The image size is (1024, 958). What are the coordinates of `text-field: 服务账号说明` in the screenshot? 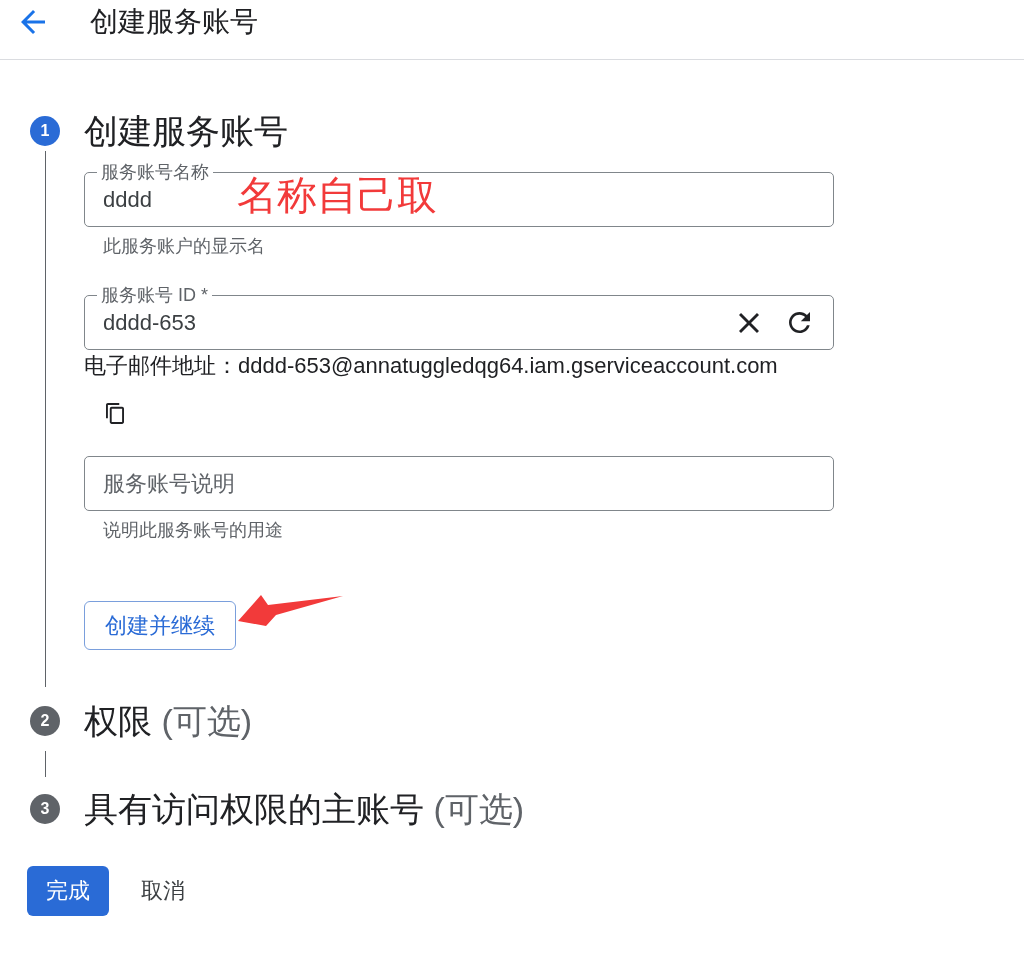 It's located at (459, 483).